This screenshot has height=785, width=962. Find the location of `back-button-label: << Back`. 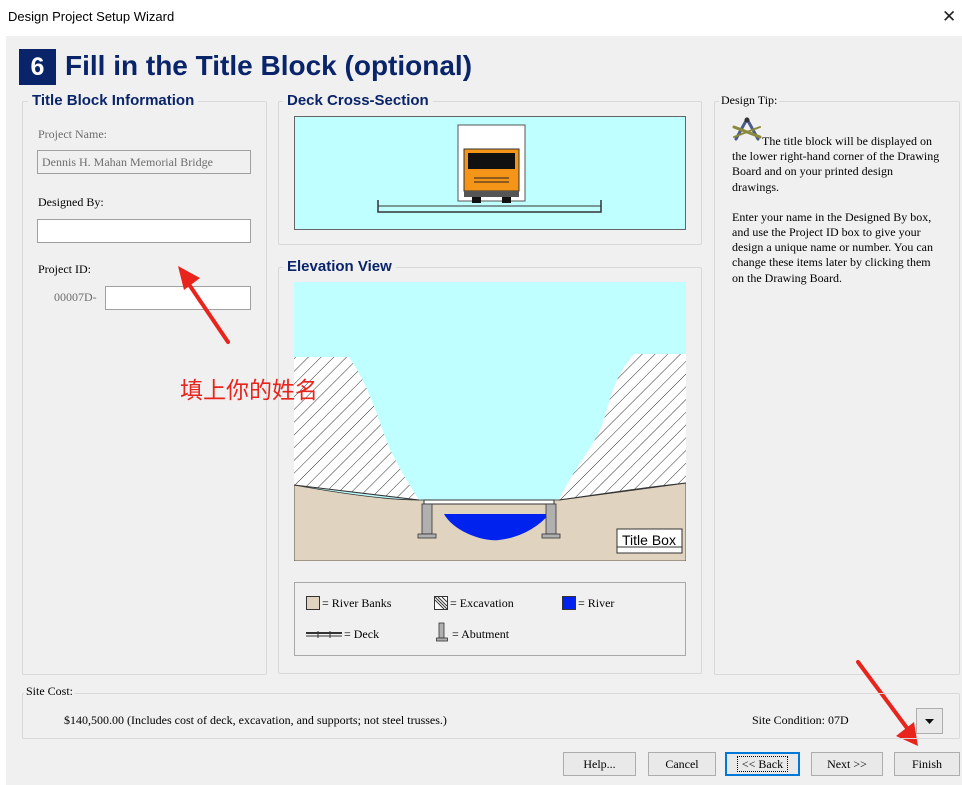

back-button-label: << Back is located at coordinates (762, 764).